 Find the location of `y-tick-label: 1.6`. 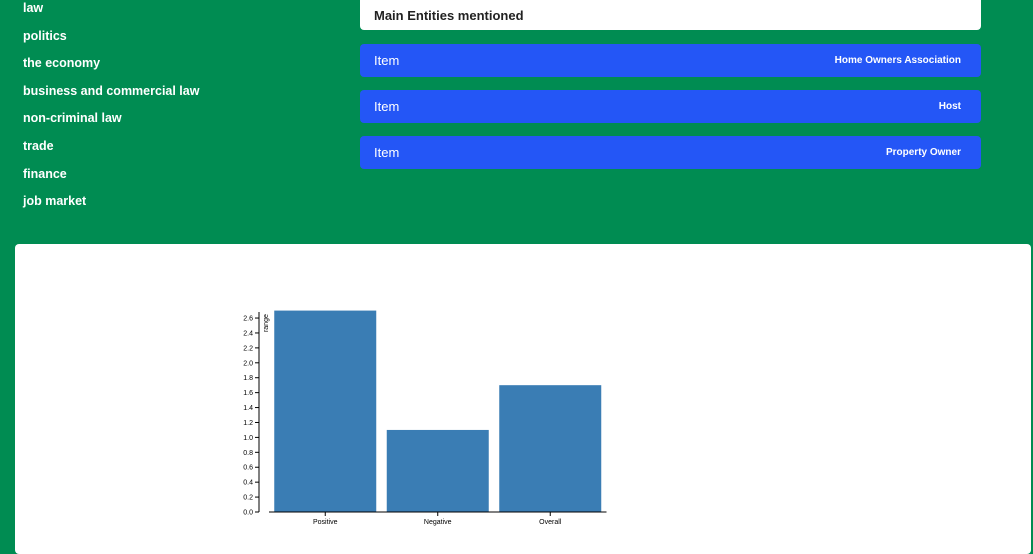

y-tick-label: 1.6 is located at coordinates (248, 393).